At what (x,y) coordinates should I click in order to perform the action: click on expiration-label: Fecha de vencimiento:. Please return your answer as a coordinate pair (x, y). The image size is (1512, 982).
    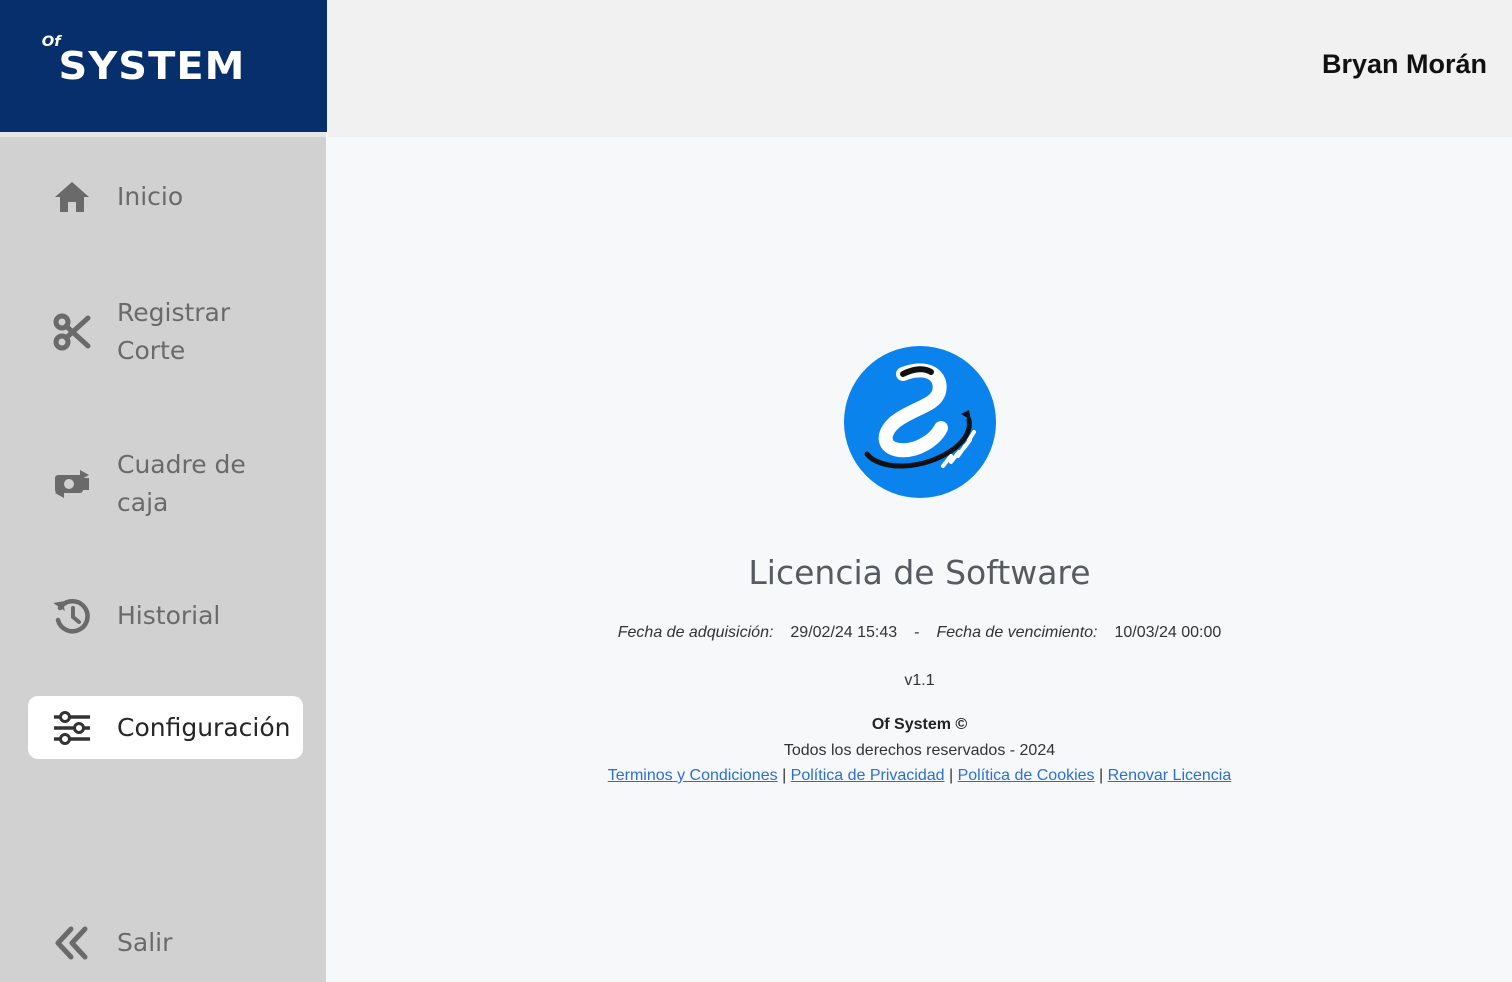
    Looking at the image, I should click on (1017, 632).